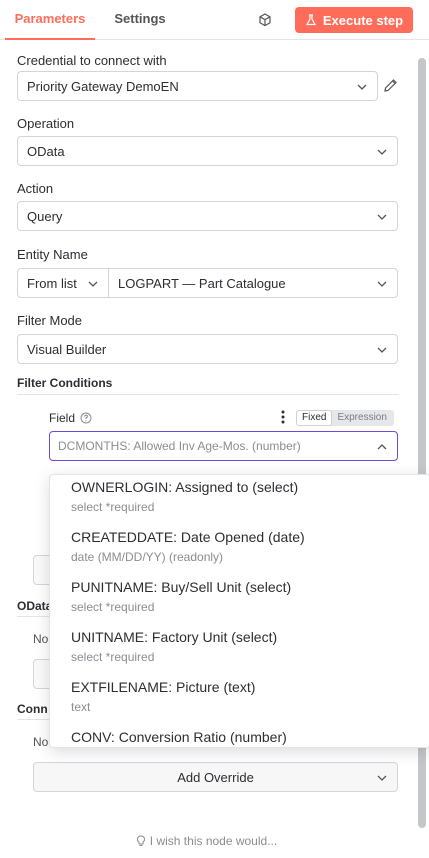 Image resolution: width=429 pixels, height=858 pixels. Describe the element at coordinates (50, 320) in the screenshot. I see `filter-mode-label: Filter Mode` at that location.